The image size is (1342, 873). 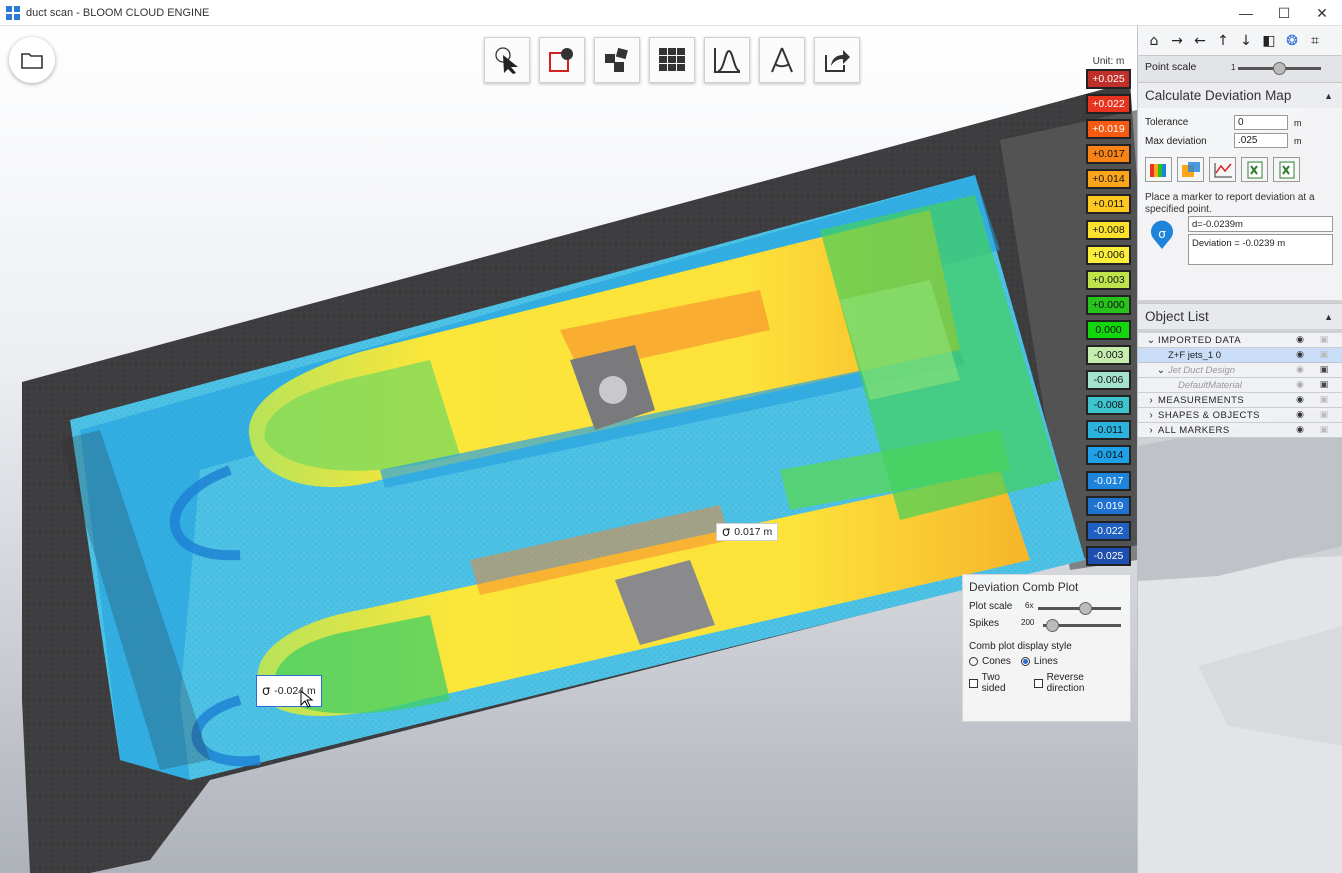 I want to click on cursor-icon, so click(x=506, y=60).